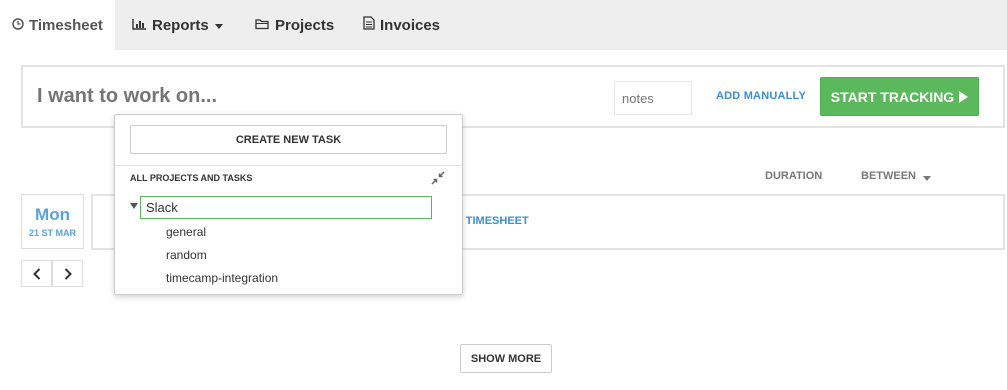 This screenshot has width=1007, height=390. I want to click on tab-reports-label: Reports, so click(180, 25).